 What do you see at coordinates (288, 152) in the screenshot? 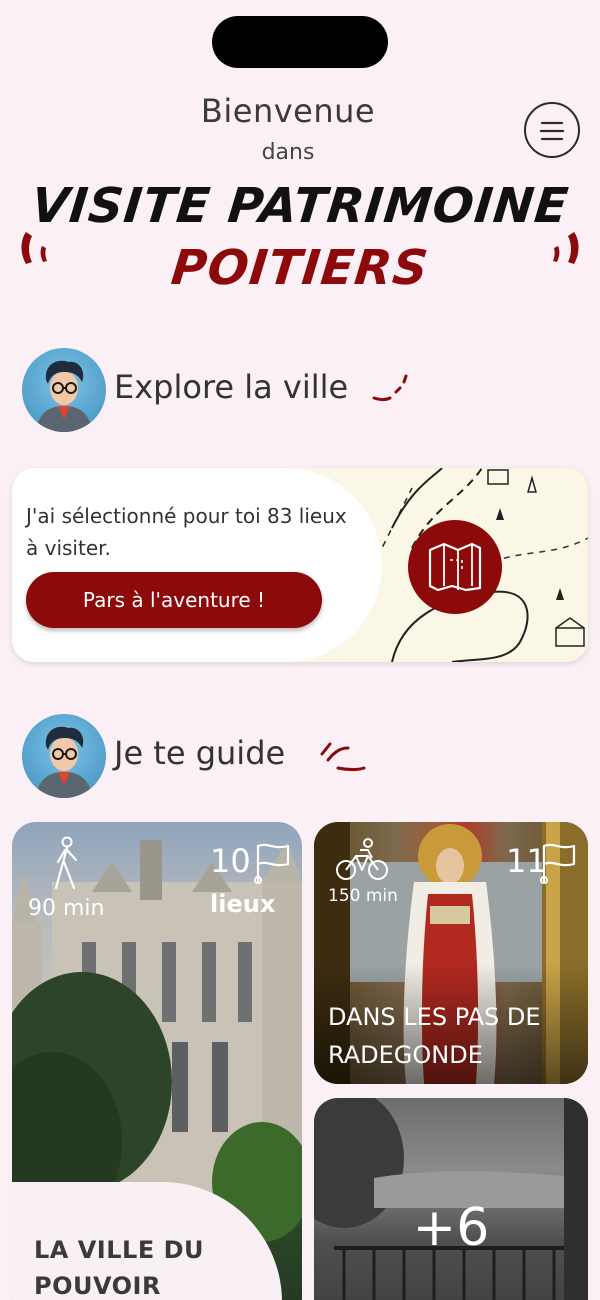
I see `welcome-subtitle: dans` at bounding box center [288, 152].